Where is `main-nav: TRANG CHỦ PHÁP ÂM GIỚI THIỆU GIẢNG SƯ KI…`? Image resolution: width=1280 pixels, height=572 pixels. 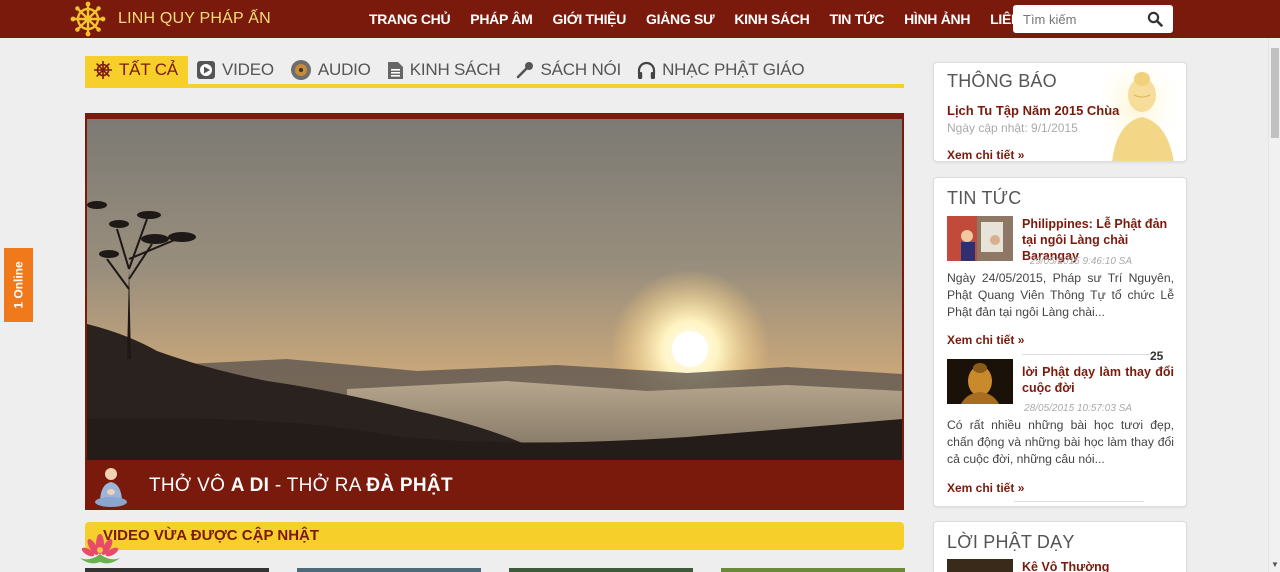
main-nav: TRANG CHỦ PHÁP ÂM GIỚI THIỆU GIẢNG SƯ KI… is located at coordinates (706, 19).